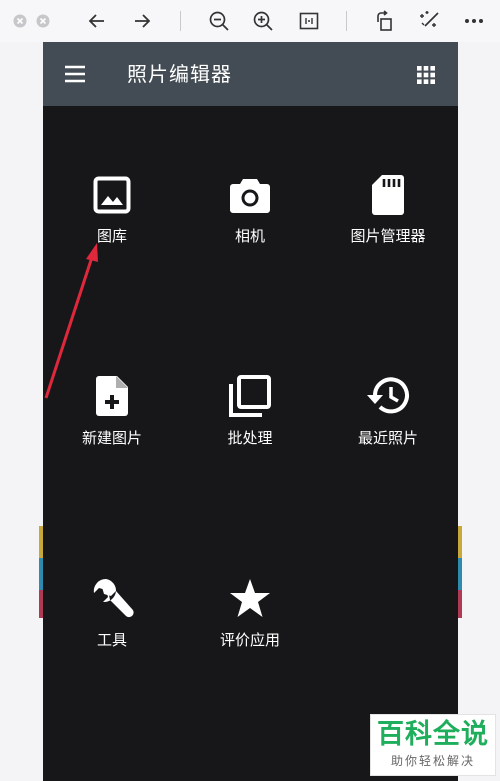 Image resolution: width=500 pixels, height=781 pixels. I want to click on viewer-toolbar, so click(250, 21).